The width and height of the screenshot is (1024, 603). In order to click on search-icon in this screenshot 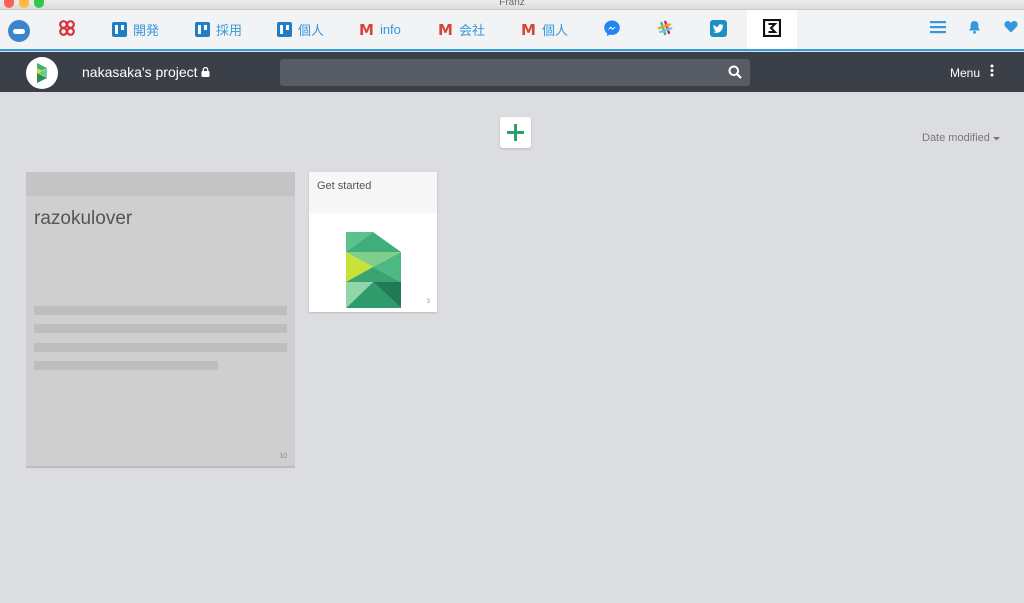, I will do `click(735, 74)`.